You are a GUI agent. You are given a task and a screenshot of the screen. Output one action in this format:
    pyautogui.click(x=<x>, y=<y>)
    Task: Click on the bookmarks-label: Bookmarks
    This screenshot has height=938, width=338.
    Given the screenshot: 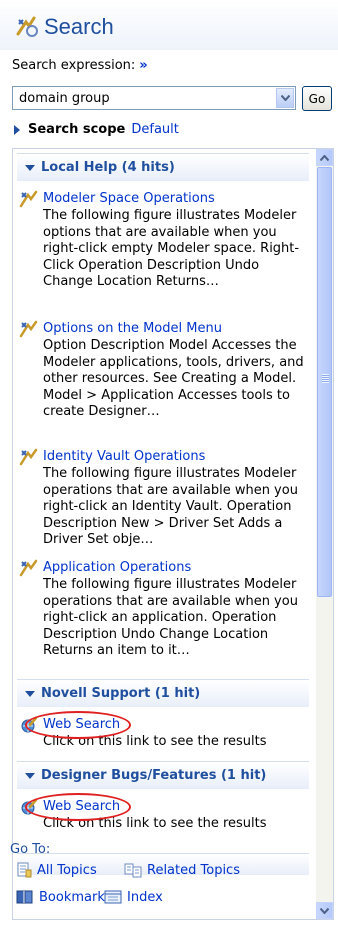 What is the action you would take?
    pyautogui.click(x=75, y=897)
    